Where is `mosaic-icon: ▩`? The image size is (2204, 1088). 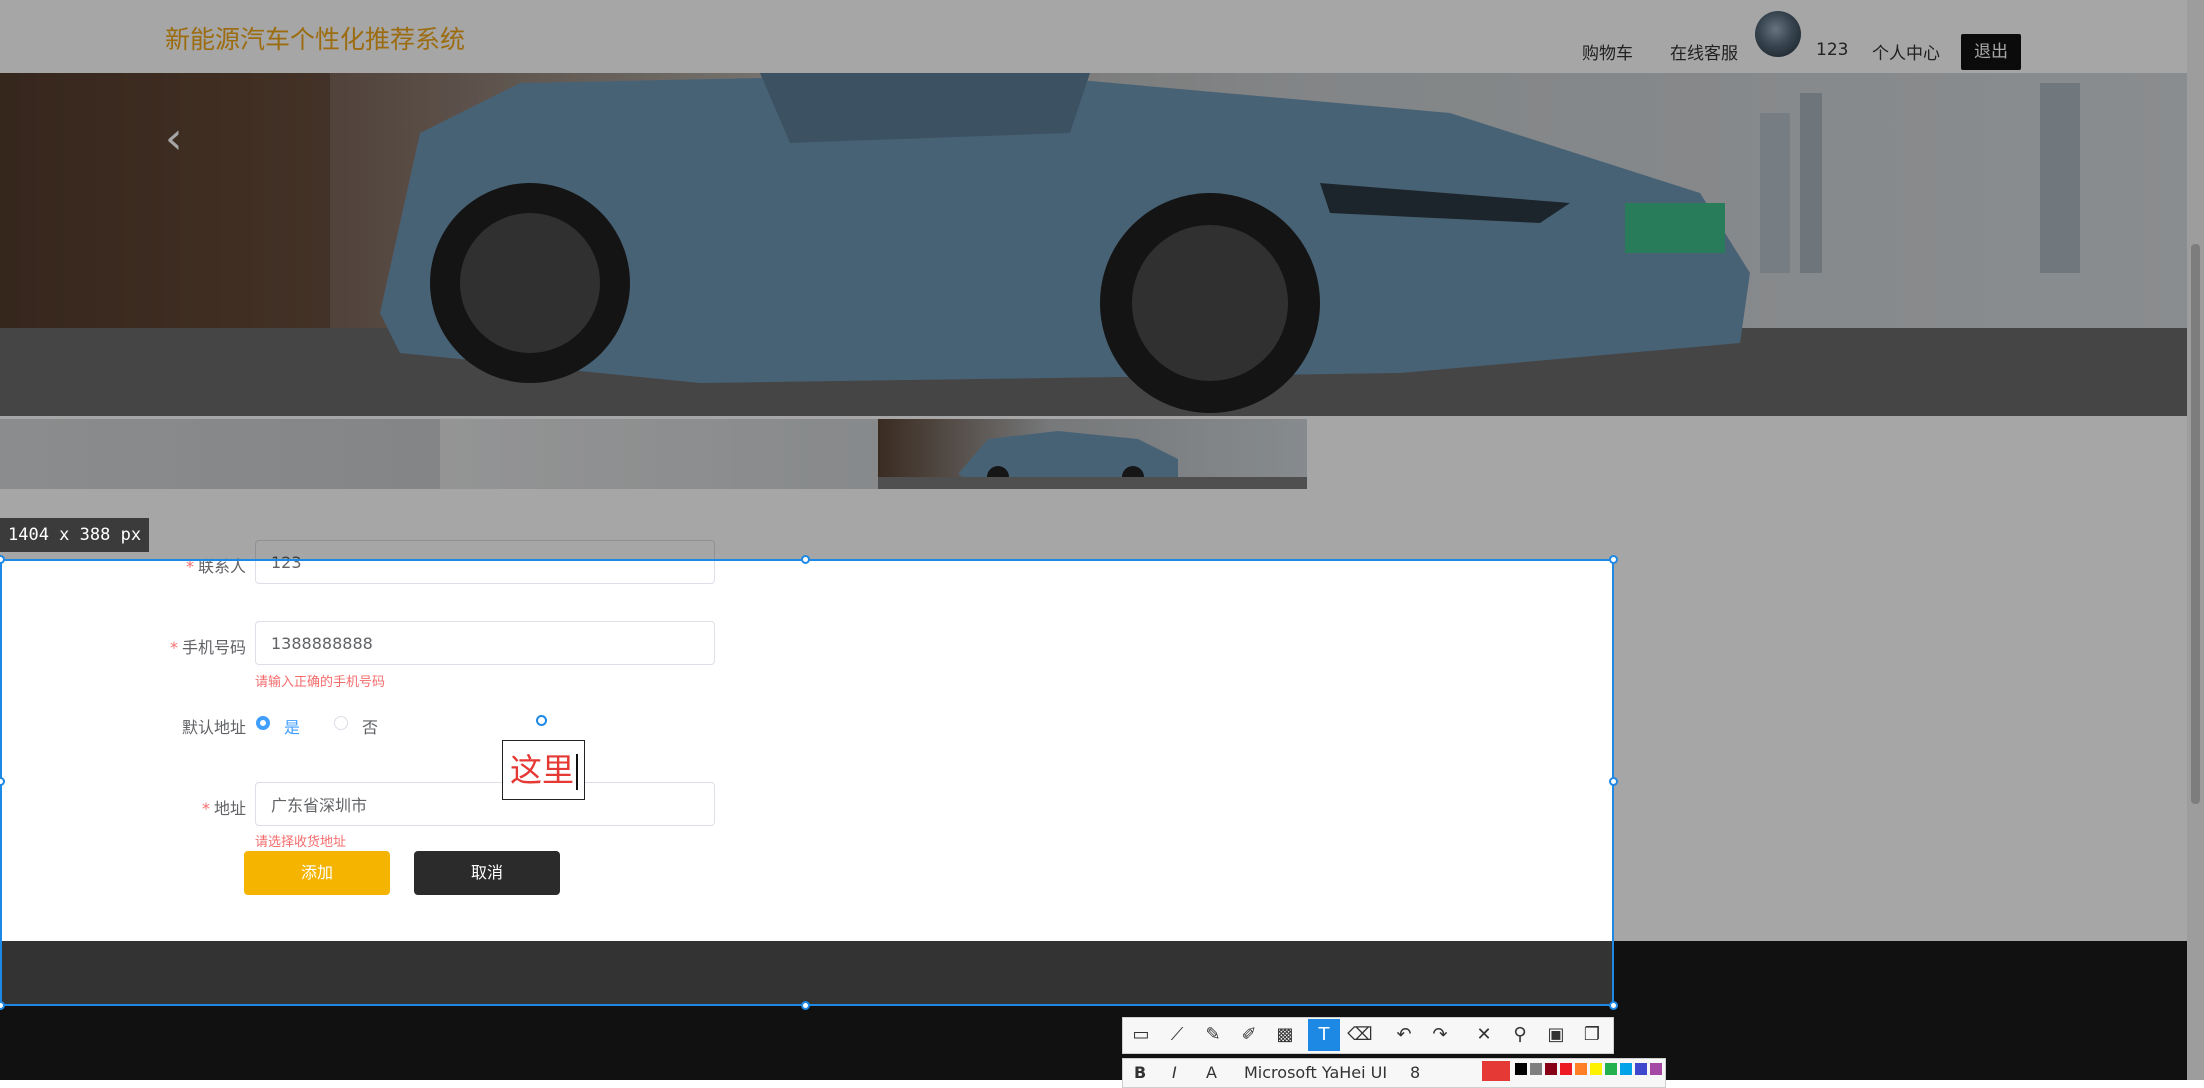 mosaic-icon: ▩ is located at coordinates (1285, 1035).